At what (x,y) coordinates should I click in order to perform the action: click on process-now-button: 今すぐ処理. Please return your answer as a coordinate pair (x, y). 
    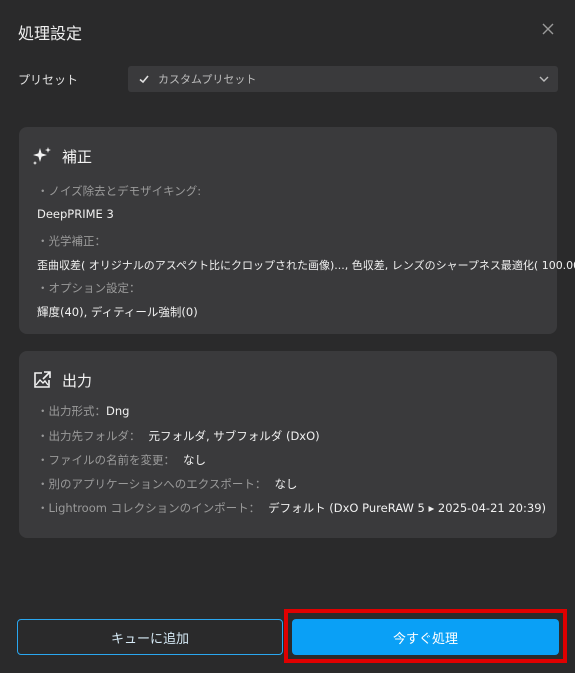
    Looking at the image, I should click on (425, 637).